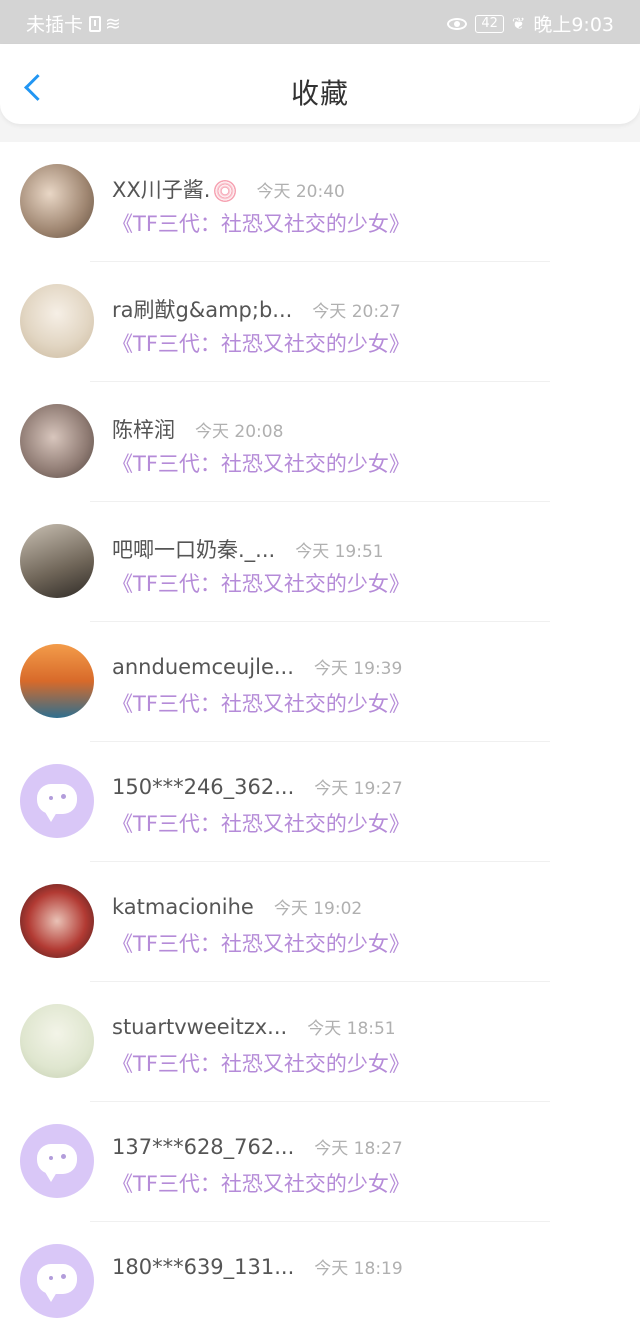 The width and height of the screenshot is (640, 1342). I want to click on list-item: 180***639_131... 今天 18:19, so click(320, 1282).